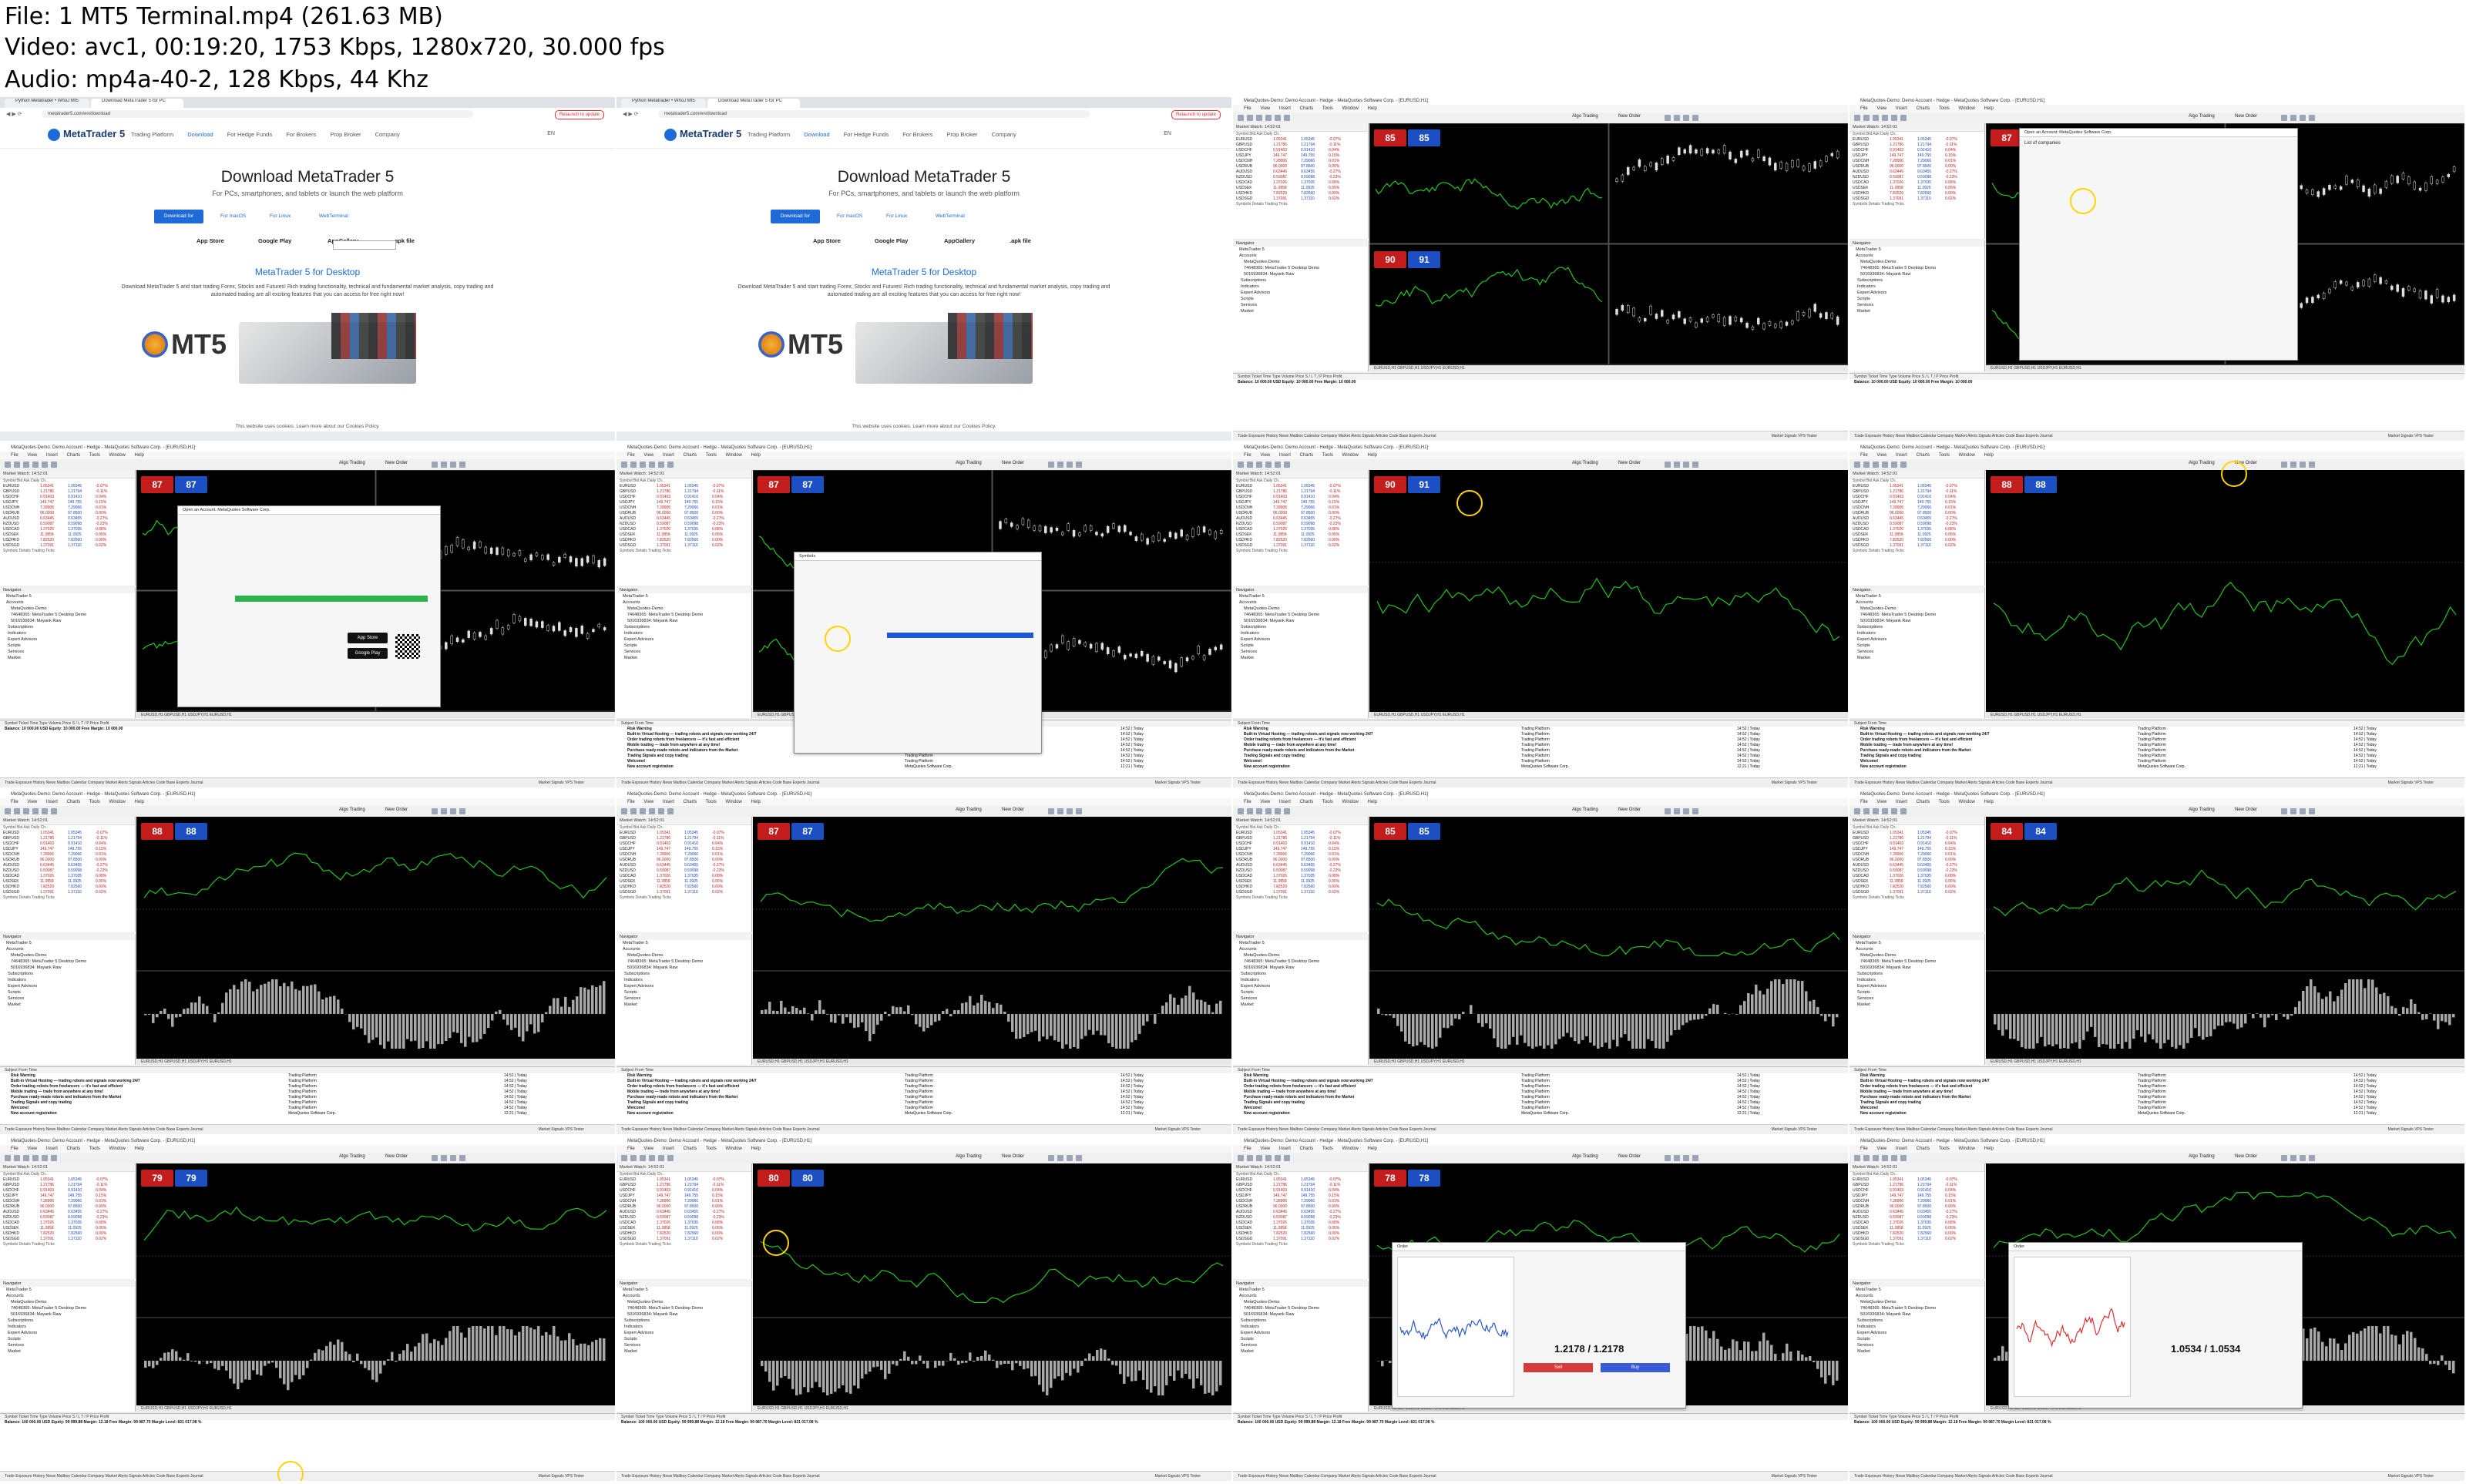 Image resolution: width=2466 pixels, height=1484 pixels. What do you see at coordinates (453, 811) in the screenshot?
I see `crosshair-icon` at bounding box center [453, 811].